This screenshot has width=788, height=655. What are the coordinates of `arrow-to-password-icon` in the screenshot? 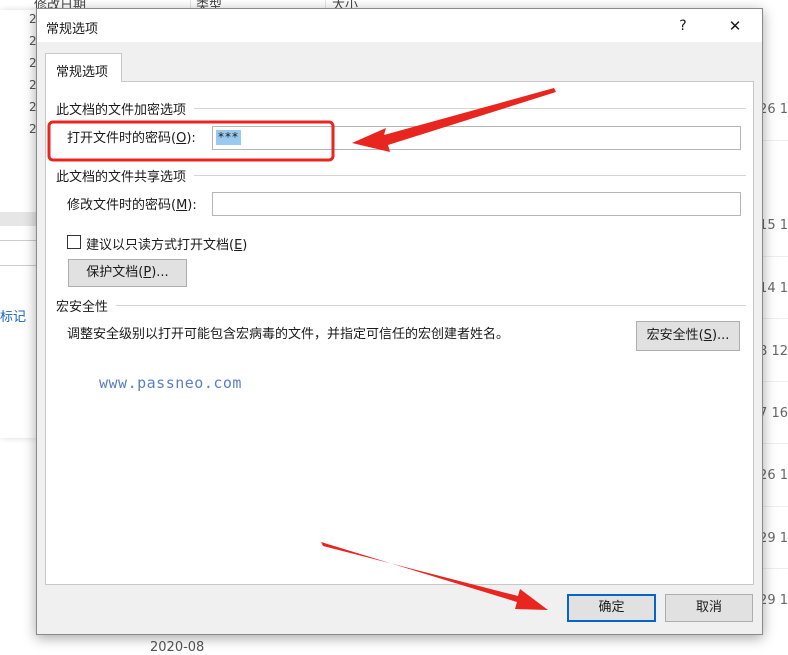 It's located at (454, 120).